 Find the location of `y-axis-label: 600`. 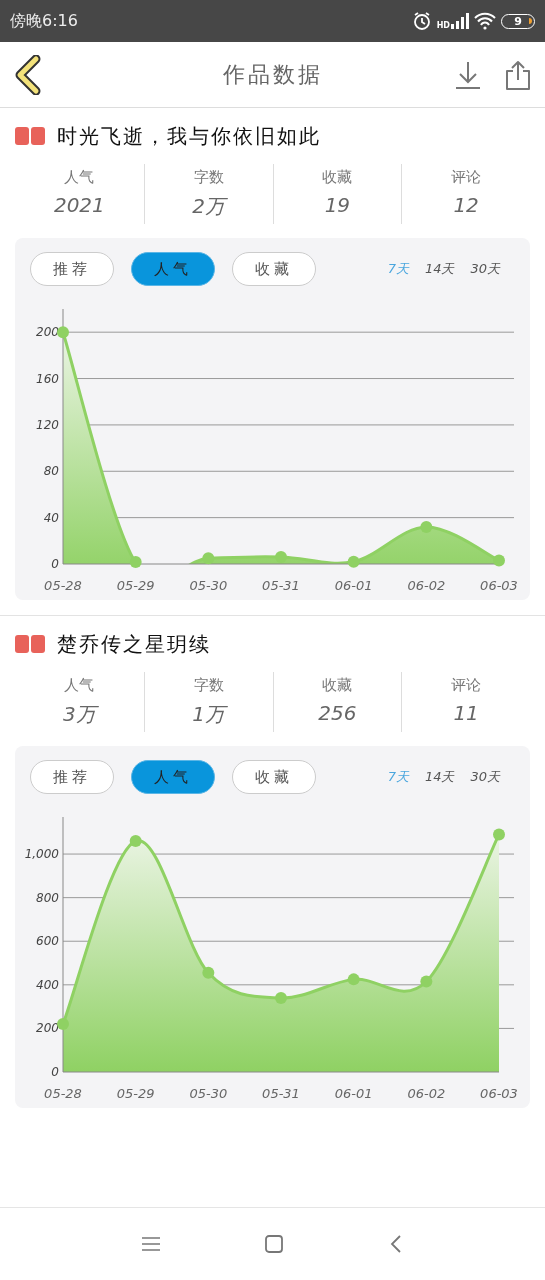

y-axis-label: 600 is located at coordinates (47, 941).